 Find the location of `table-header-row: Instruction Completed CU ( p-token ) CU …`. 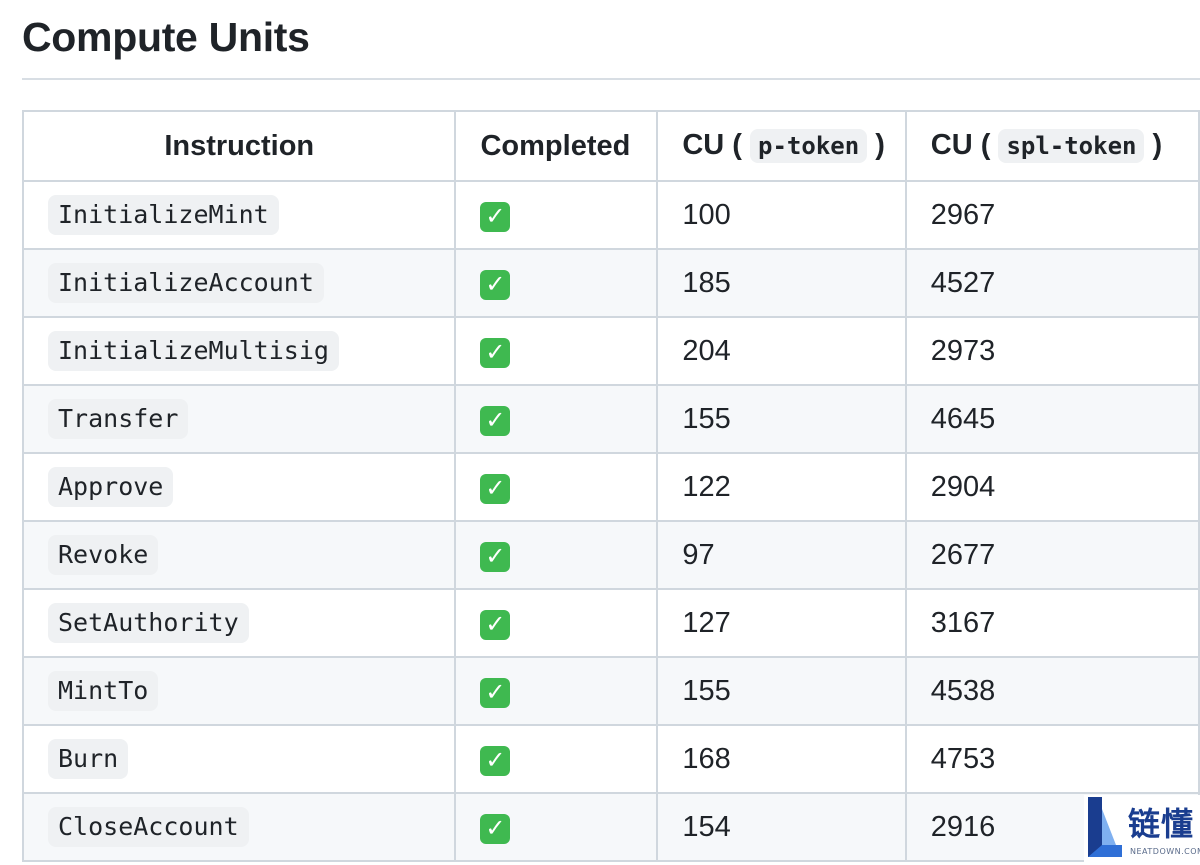

table-header-row: Instruction Completed CU ( p-token ) CU … is located at coordinates (610, 146).